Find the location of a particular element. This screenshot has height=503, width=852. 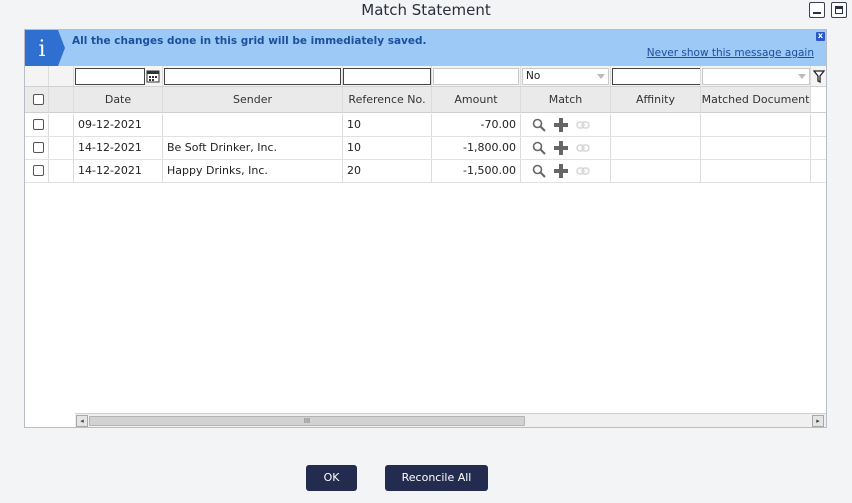

cell-sender: Happy Drinks, Inc. is located at coordinates (253, 171).